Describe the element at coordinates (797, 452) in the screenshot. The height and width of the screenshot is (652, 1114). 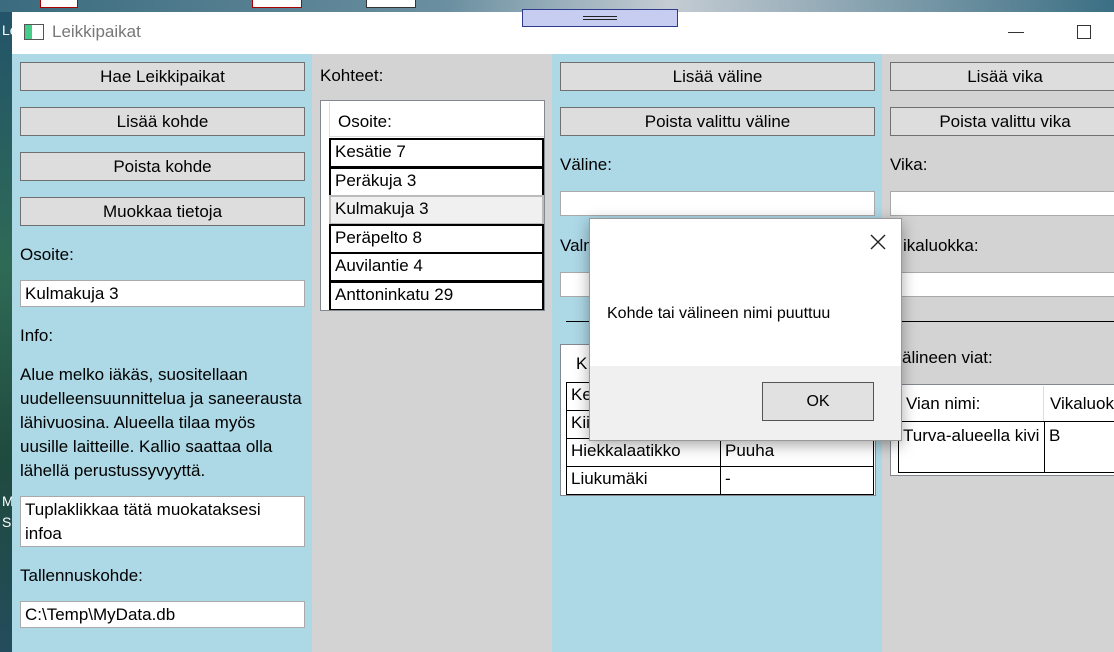
I see `equipment-value-cell: Puuha` at that location.